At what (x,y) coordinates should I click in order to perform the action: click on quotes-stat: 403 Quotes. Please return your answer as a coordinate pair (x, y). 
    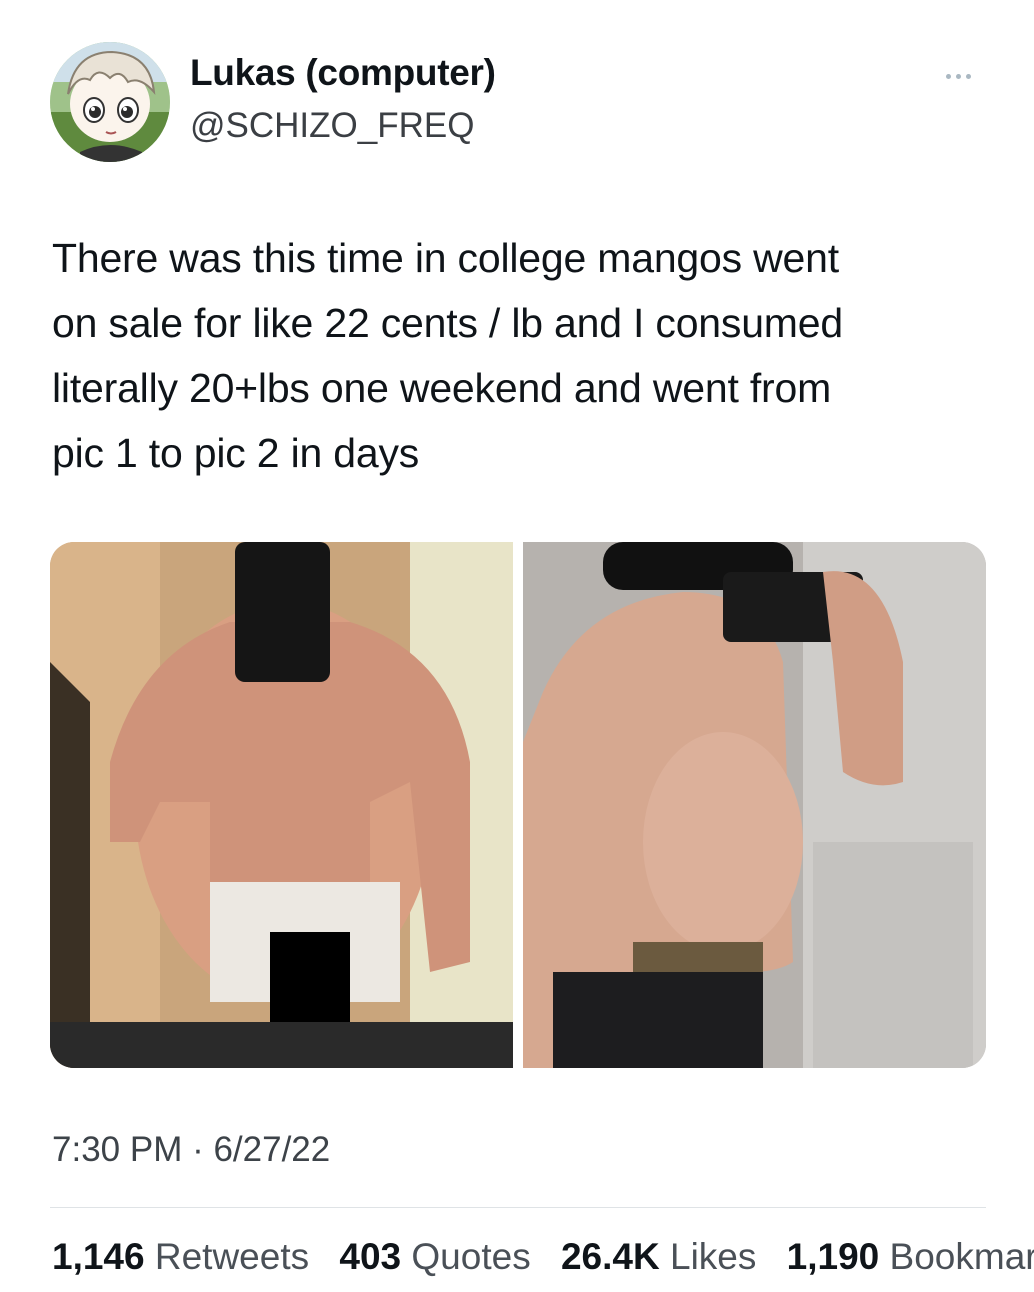
    Looking at the image, I should click on (434, 1256).